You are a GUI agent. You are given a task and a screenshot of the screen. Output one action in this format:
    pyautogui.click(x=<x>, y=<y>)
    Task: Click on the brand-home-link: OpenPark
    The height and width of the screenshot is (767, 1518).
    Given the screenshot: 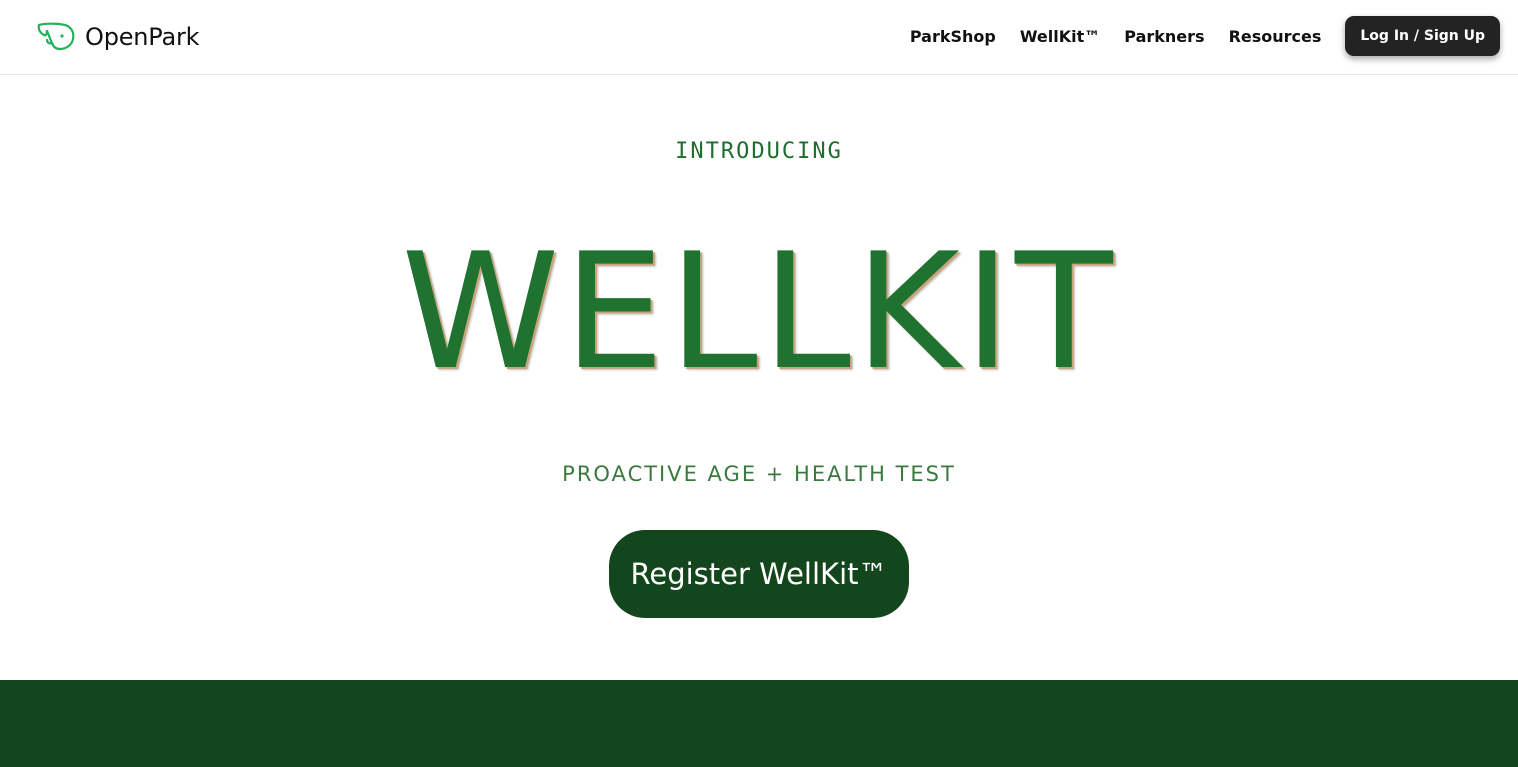 What is the action you would take?
    pyautogui.click(x=117, y=37)
    